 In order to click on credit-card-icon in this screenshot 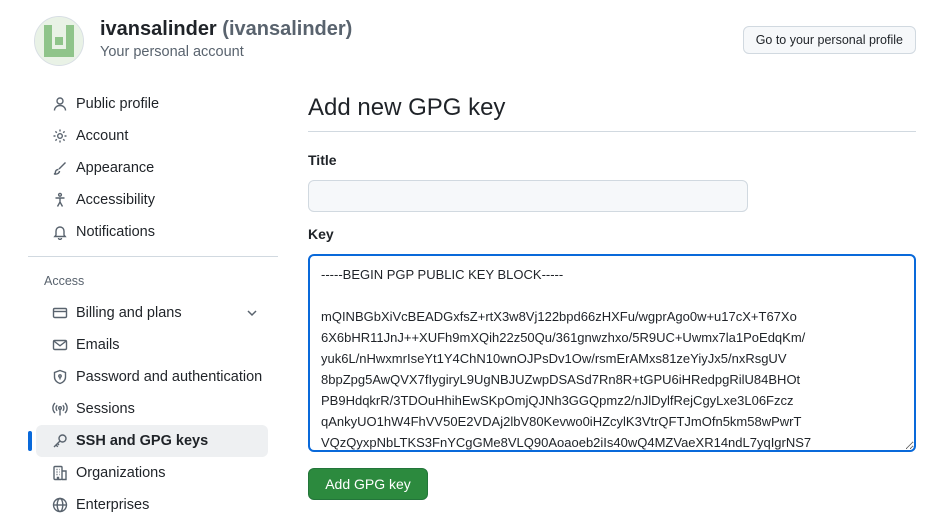, I will do `click(60, 313)`.